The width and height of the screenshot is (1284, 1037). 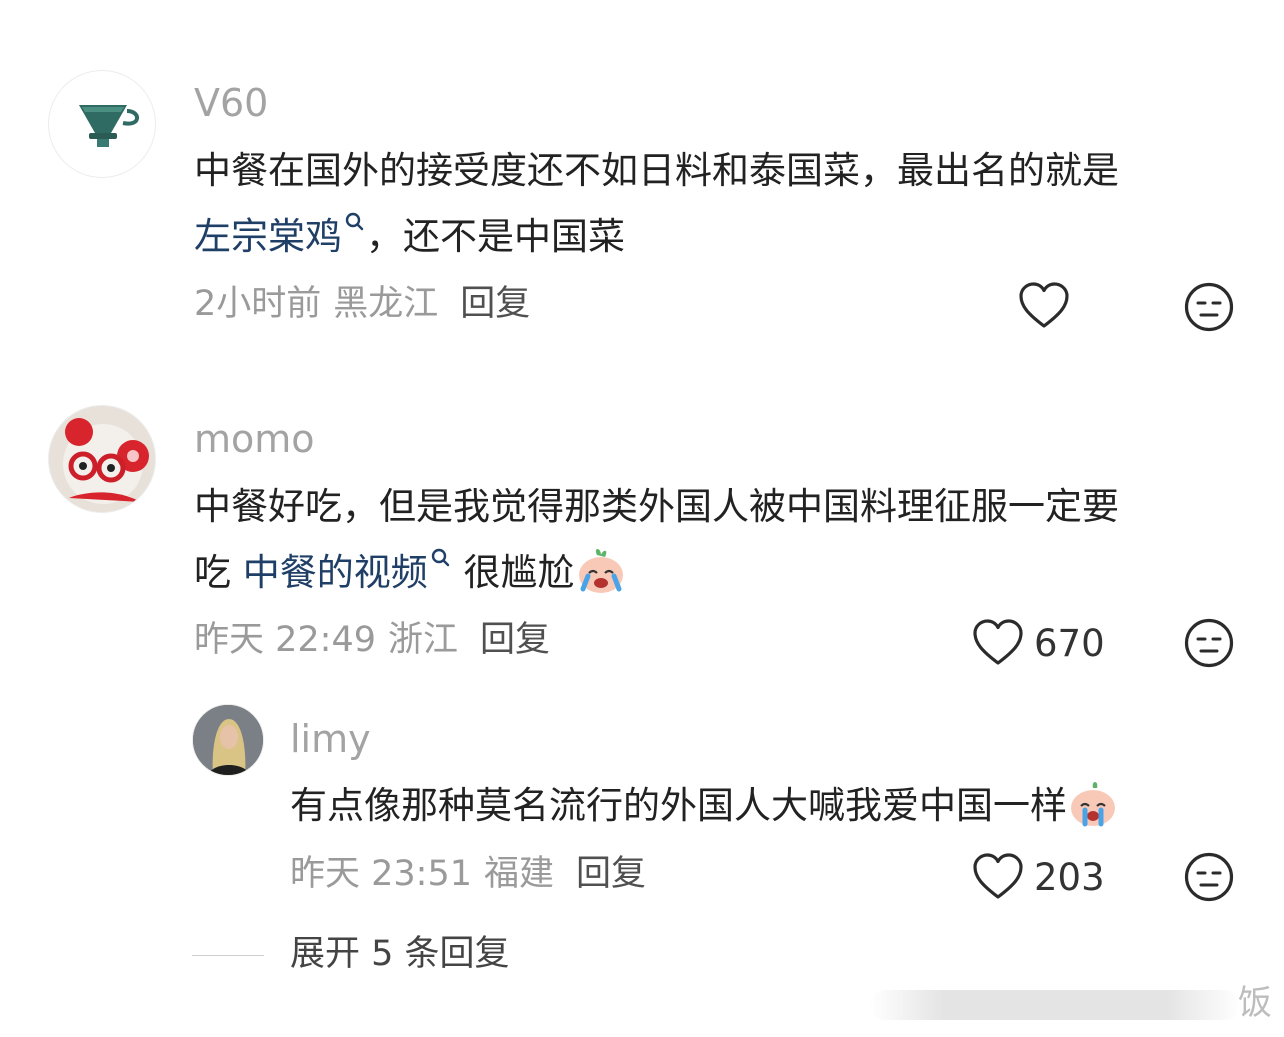 What do you see at coordinates (330, 739) in the screenshot?
I see `username: limy` at bounding box center [330, 739].